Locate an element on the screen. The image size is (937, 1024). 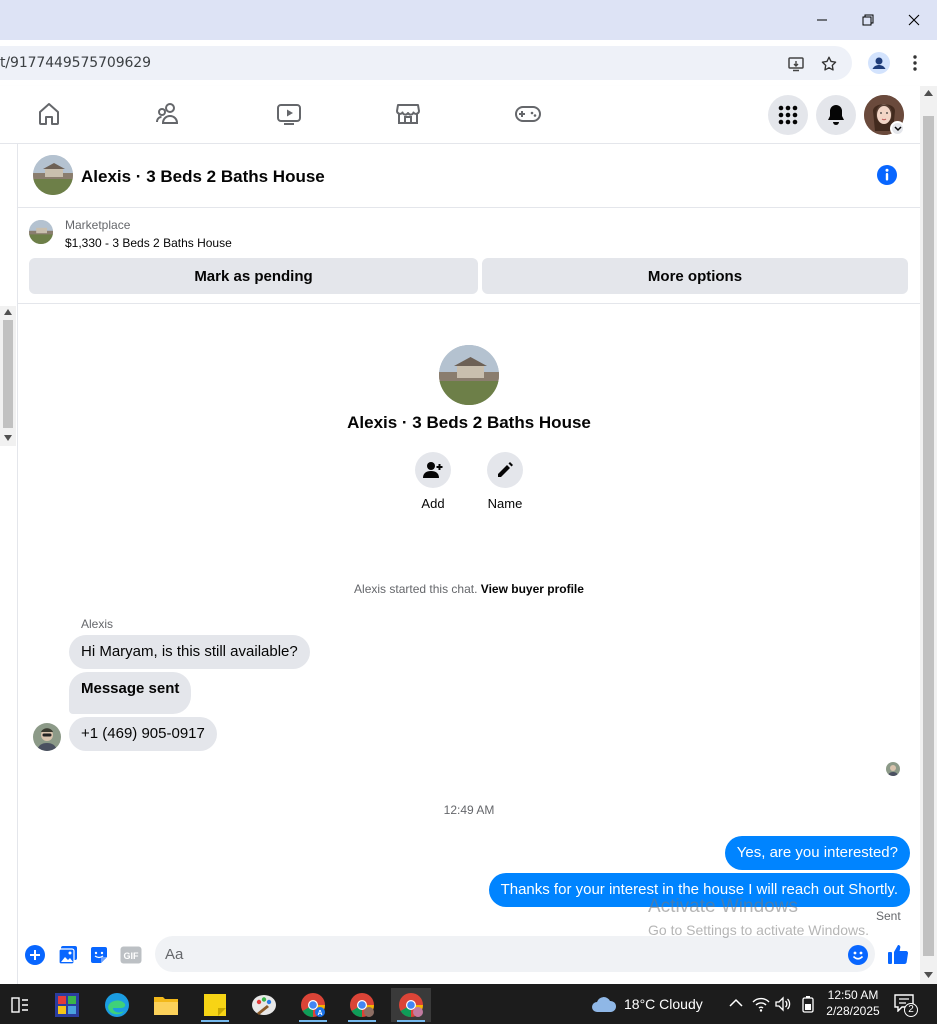
photo-icon is located at coordinates (67, 955).